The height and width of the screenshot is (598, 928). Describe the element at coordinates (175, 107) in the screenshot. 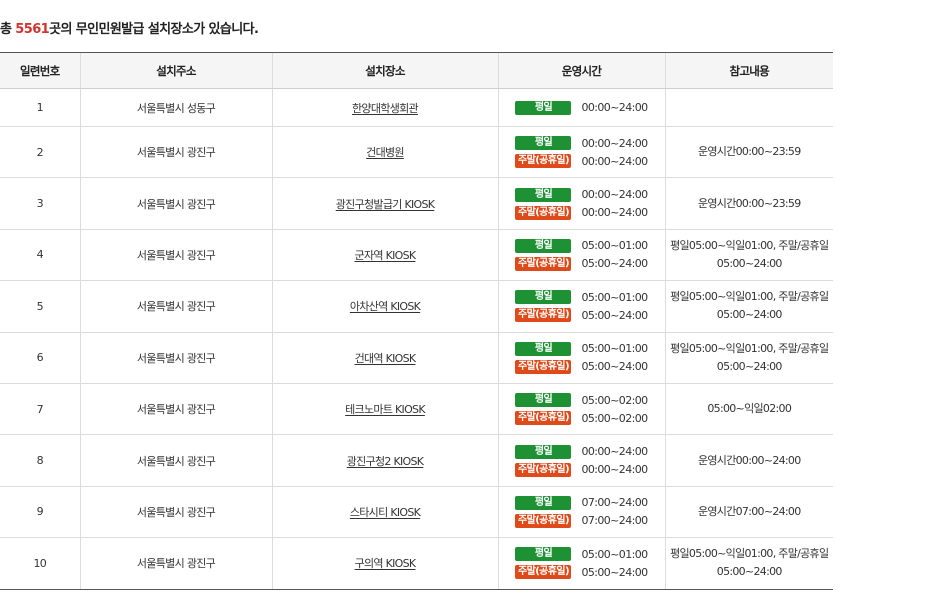

I see `address-cell: 서울특별시 성동구` at that location.